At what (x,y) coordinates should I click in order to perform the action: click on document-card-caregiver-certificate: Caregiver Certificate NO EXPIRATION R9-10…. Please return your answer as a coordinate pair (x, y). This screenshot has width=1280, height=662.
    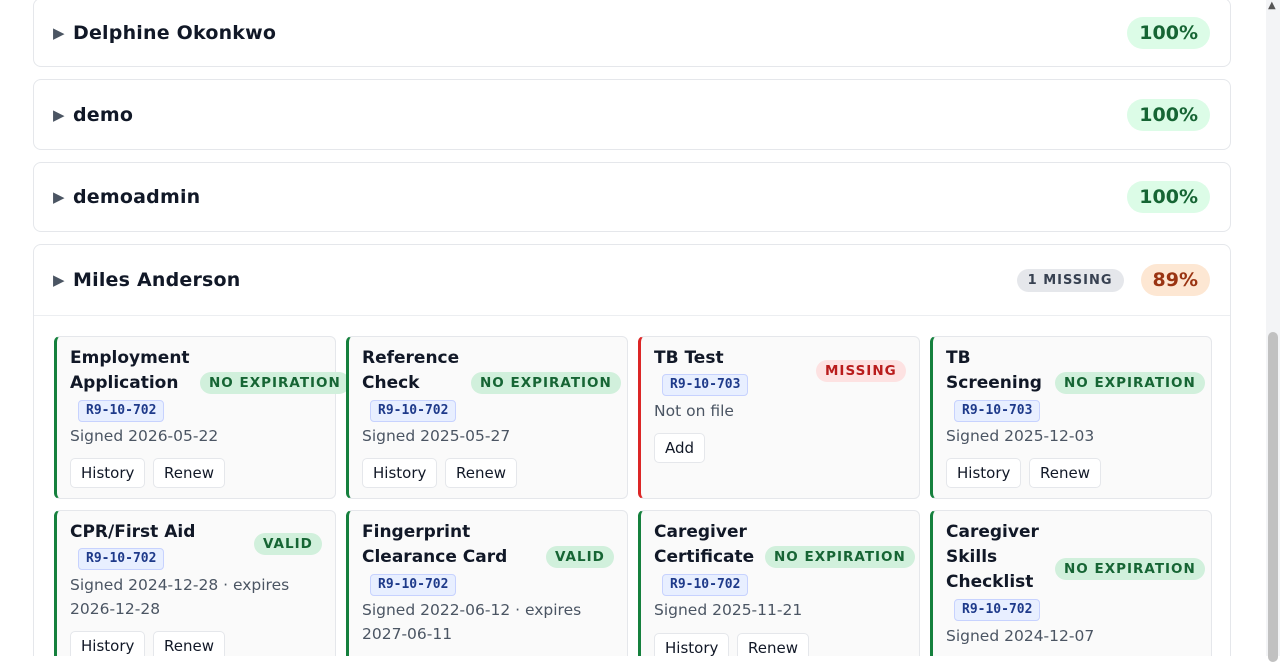
    Looking at the image, I should click on (779, 583).